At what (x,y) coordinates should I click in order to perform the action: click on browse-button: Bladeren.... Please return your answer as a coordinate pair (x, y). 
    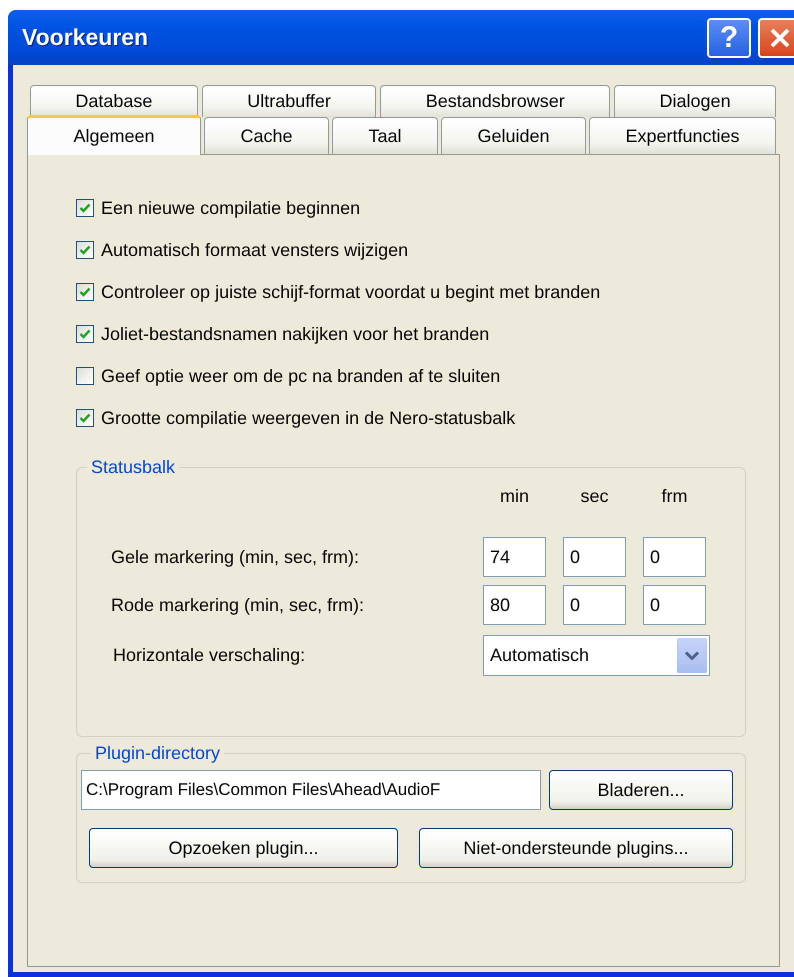
    Looking at the image, I should click on (641, 790).